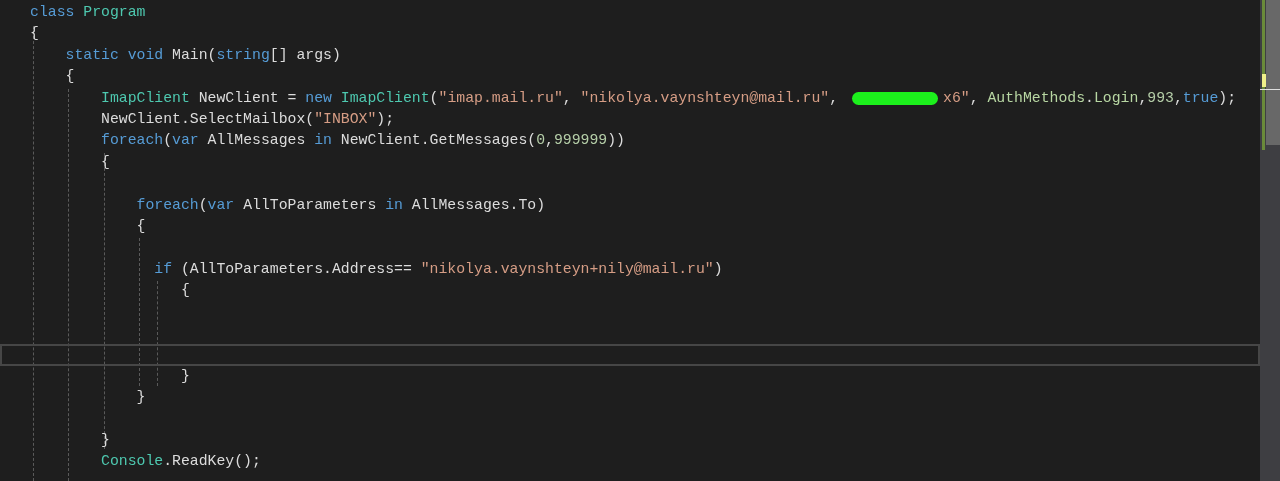 The image size is (1280, 481). I want to click on code-text: Console.ReadKey();, so click(180, 462).